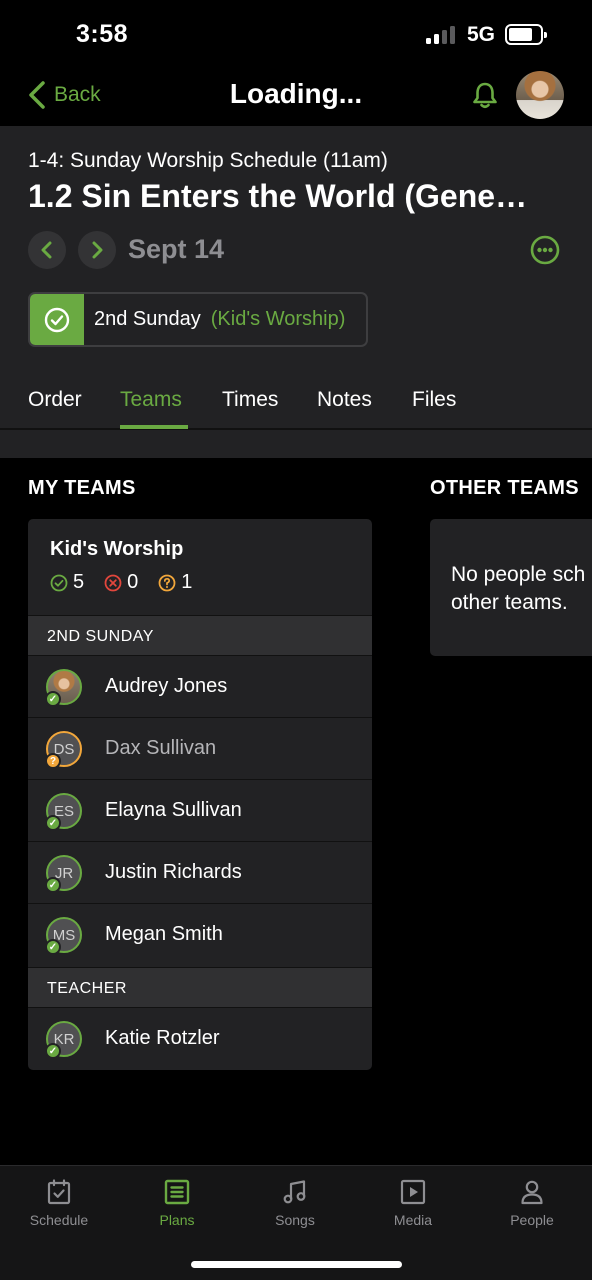 This screenshot has height=1280, width=592. What do you see at coordinates (161, 748) in the screenshot?
I see `person-name: Dax Sullivan` at bounding box center [161, 748].